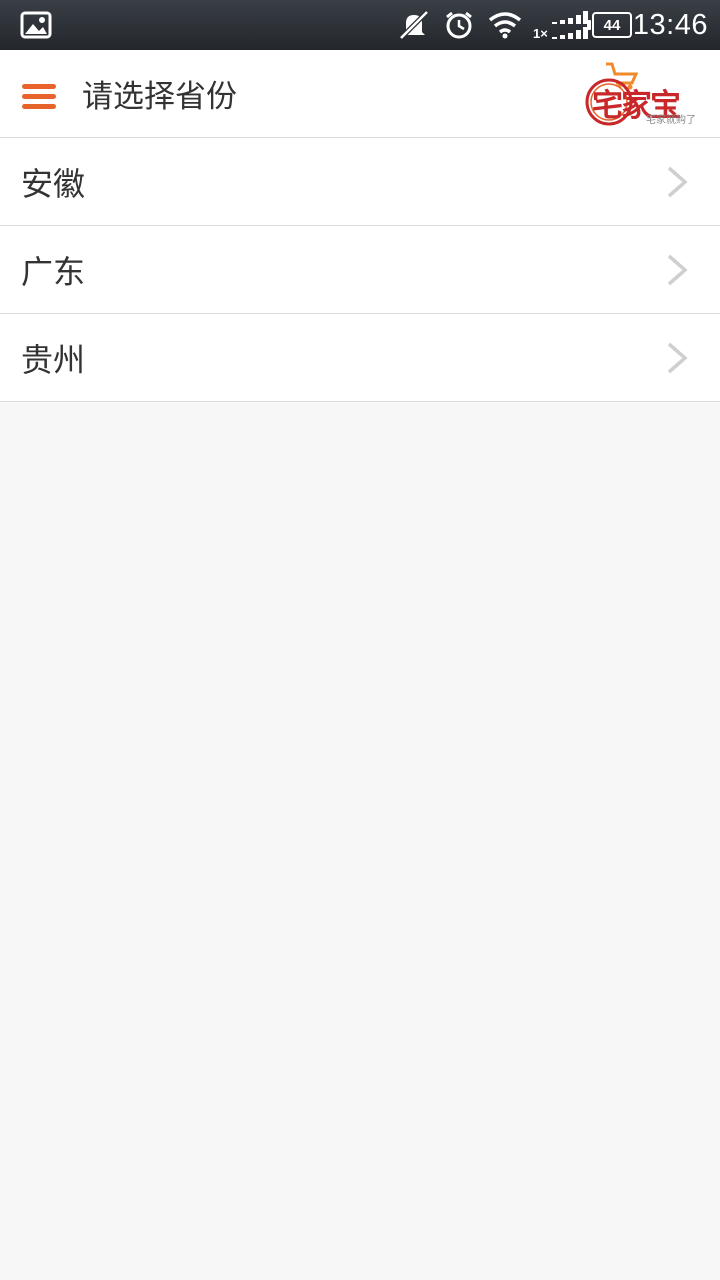 The height and width of the screenshot is (1280, 720). Describe the element at coordinates (360, 25) in the screenshot. I see `status-bar: 1× 44 13:46` at that location.